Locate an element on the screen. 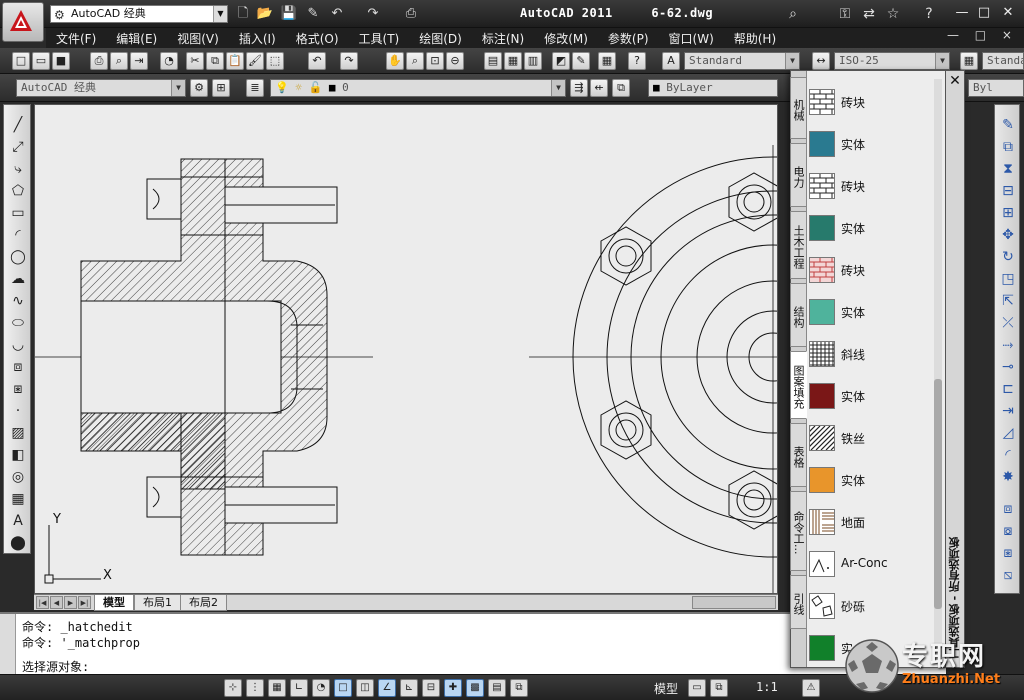 The image size is (1024, 700). rotate-icon: ↻ is located at coordinates (1008, 257).